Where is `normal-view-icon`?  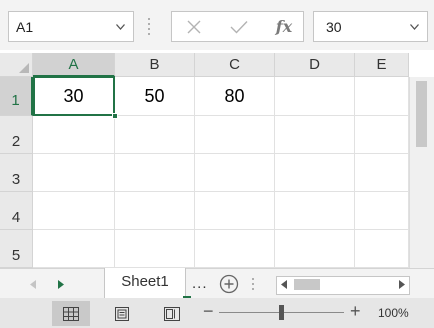
normal-view-icon is located at coordinates (71, 313).